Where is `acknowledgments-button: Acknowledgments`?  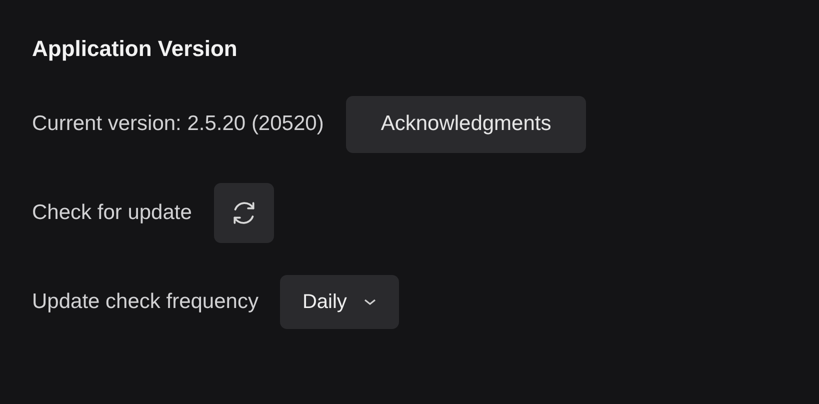
acknowledgments-button: Acknowledgments is located at coordinates (466, 124).